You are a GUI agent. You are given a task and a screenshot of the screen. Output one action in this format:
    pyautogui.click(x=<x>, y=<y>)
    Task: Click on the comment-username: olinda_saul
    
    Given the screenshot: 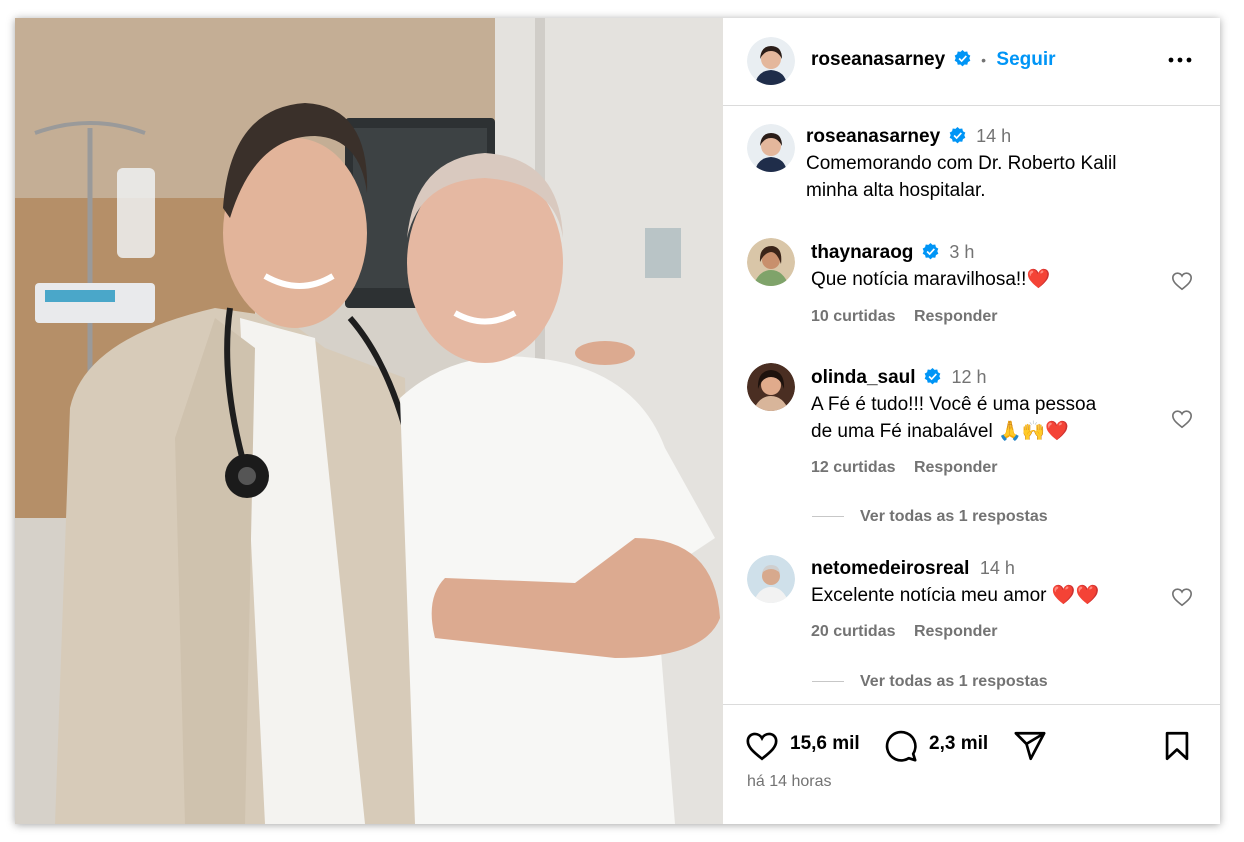 What is the action you would take?
    pyautogui.click(x=863, y=377)
    